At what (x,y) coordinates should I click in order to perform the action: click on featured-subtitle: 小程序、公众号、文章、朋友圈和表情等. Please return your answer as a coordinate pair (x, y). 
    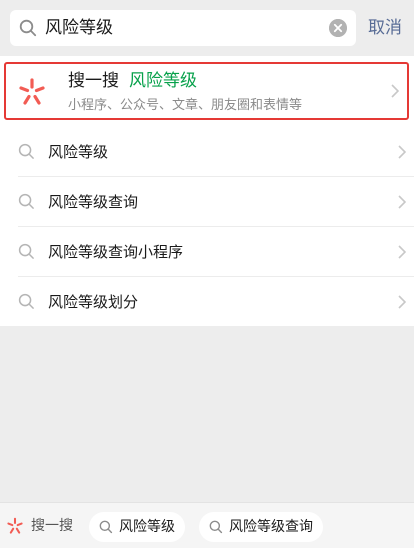
    Looking at the image, I should click on (185, 105).